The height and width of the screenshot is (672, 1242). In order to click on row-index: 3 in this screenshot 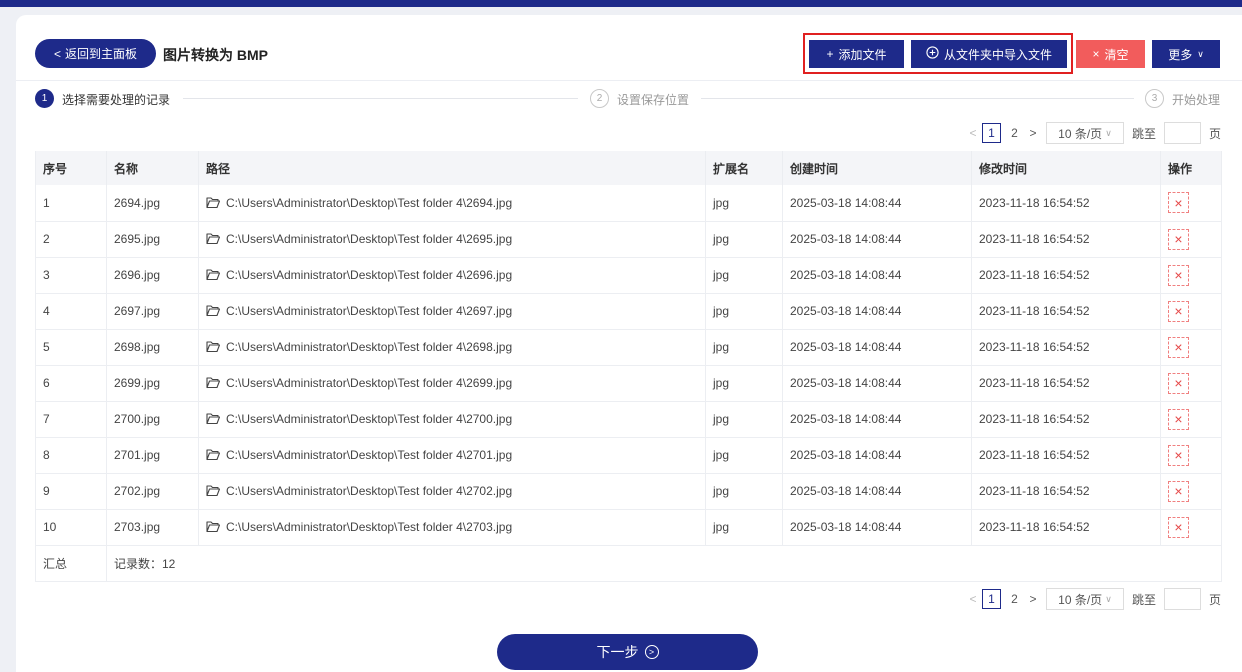, I will do `click(71, 275)`.